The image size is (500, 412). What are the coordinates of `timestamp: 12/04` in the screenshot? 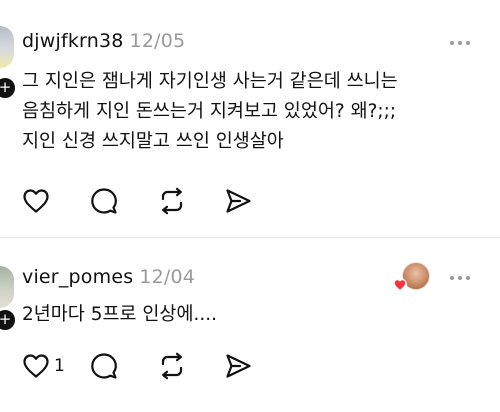 It's located at (167, 277).